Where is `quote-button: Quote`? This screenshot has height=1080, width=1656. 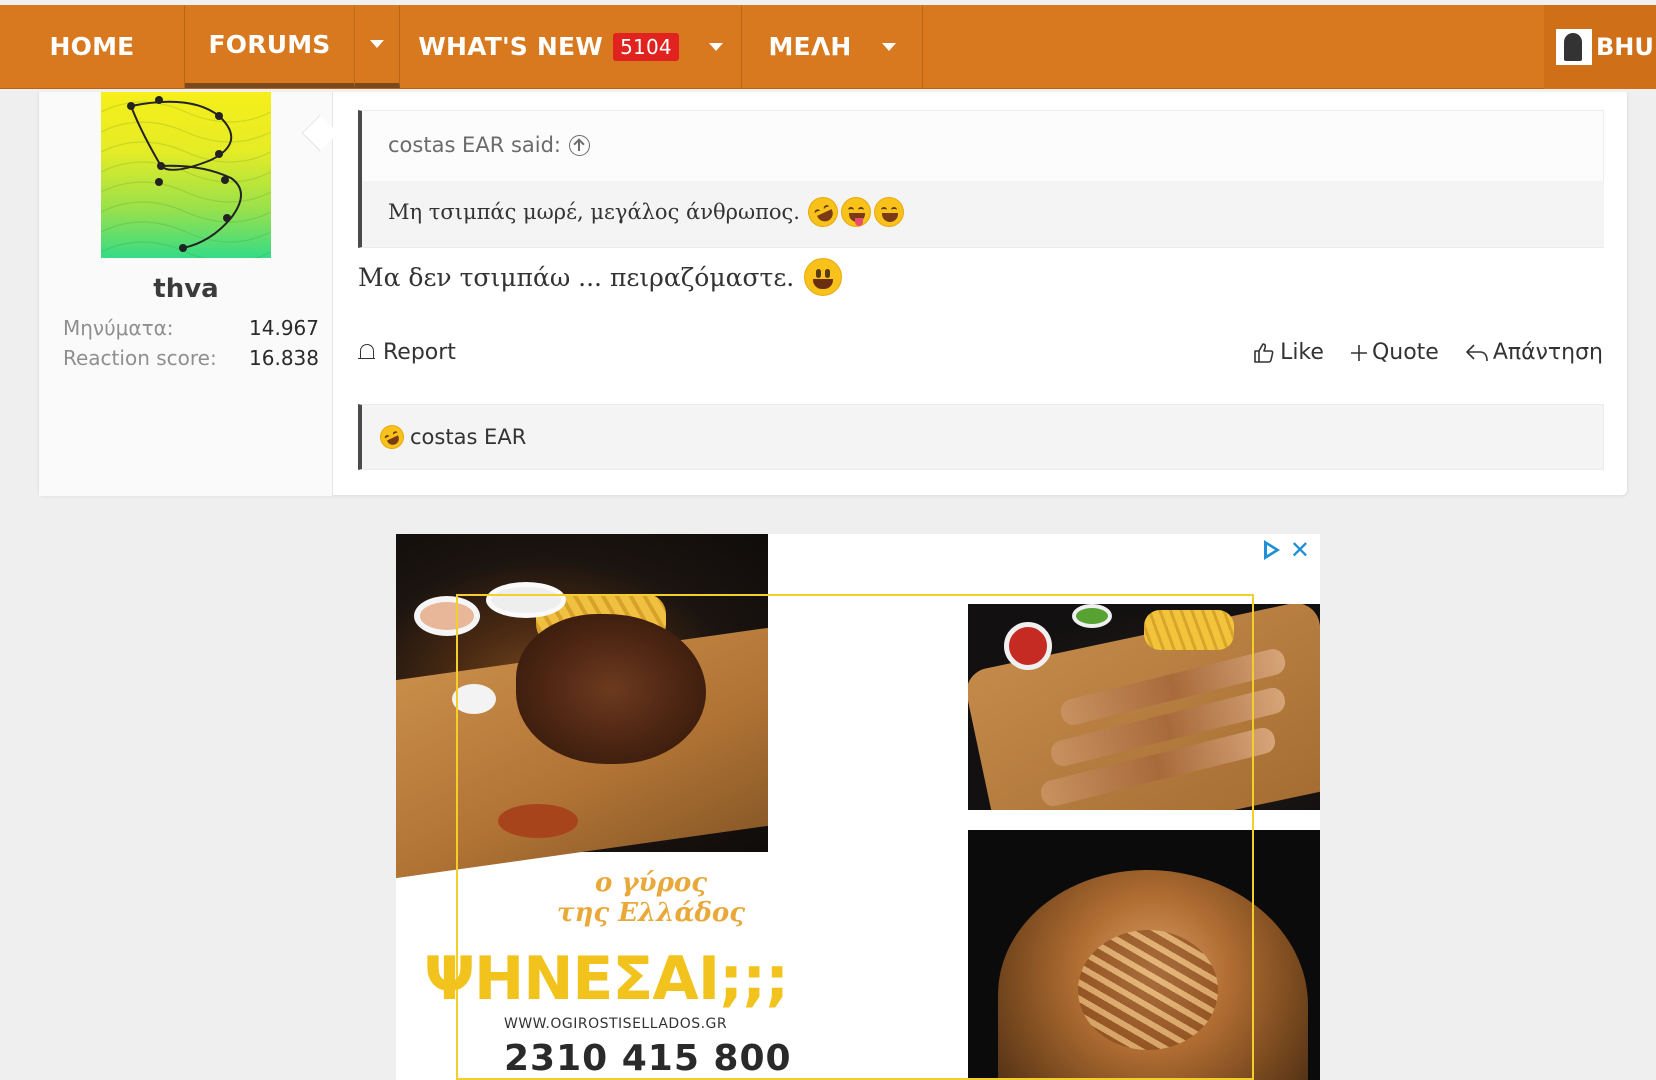
quote-button: Quote is located at coordinates (1394, 352).